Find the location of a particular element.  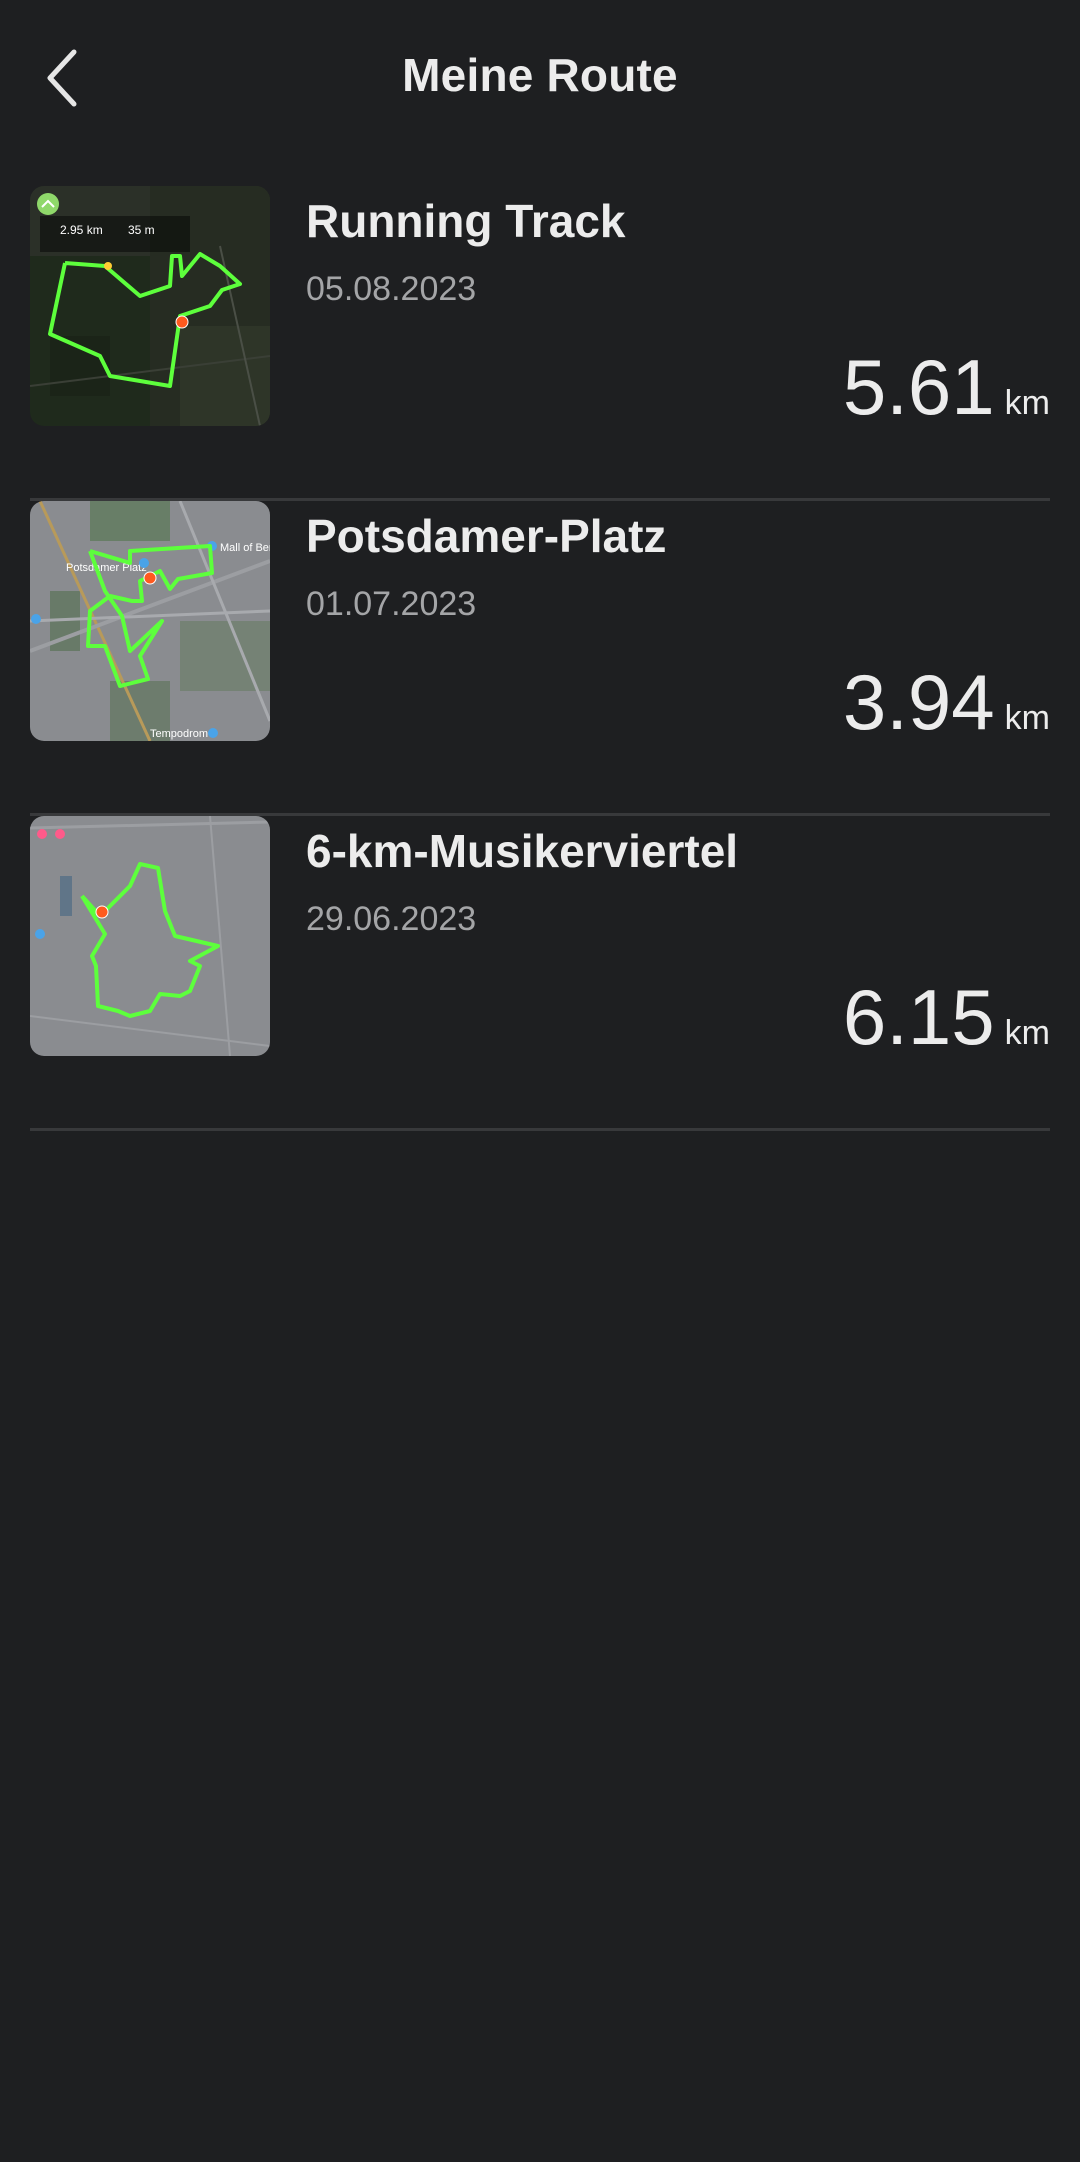

route-date: 29.06.2023 is located at coordinates (391, 919).